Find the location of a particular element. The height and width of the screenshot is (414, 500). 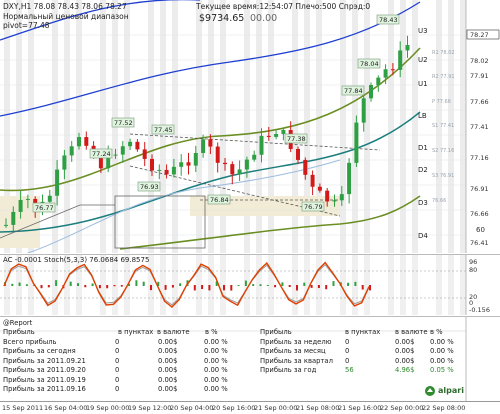

report-right-cell: 0.00 % is located at coordinates (442, 342).